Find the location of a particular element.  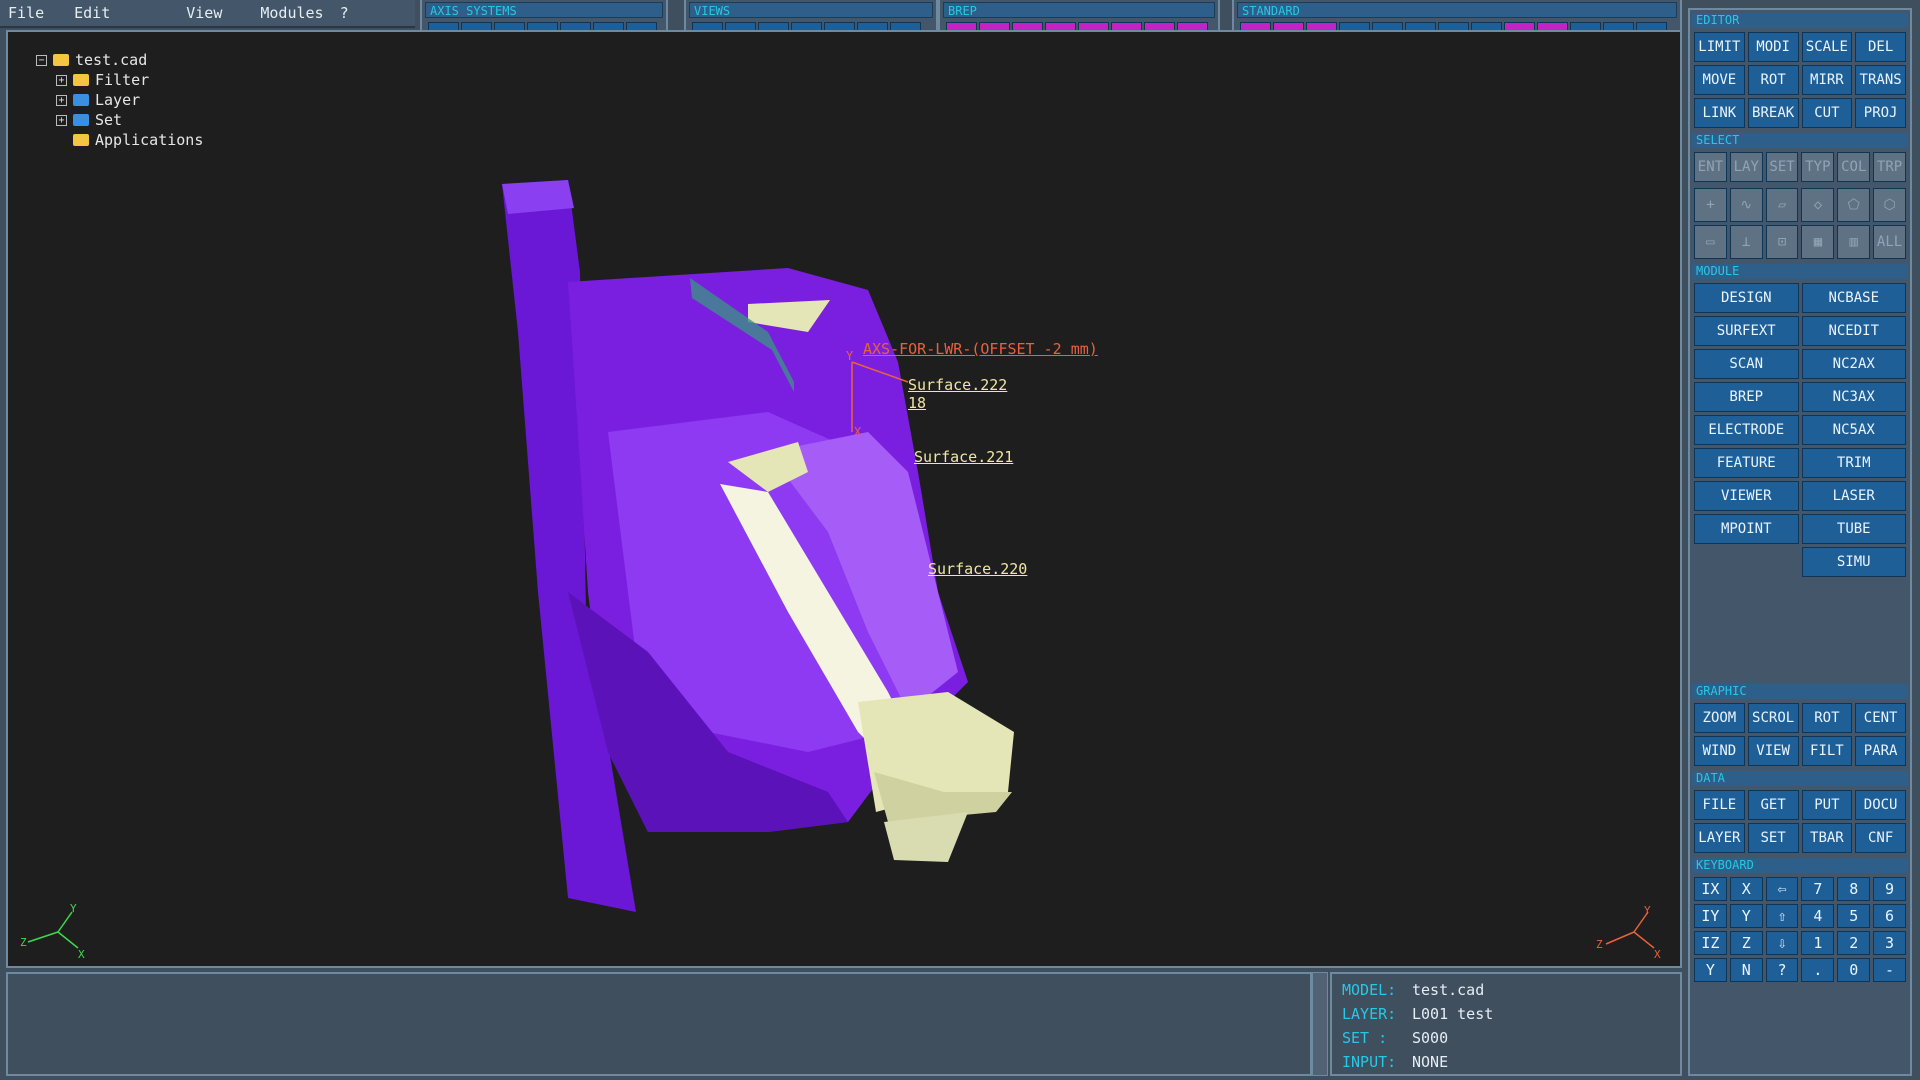

select-filter-button: TYP is located at coordinates (1818, 167).